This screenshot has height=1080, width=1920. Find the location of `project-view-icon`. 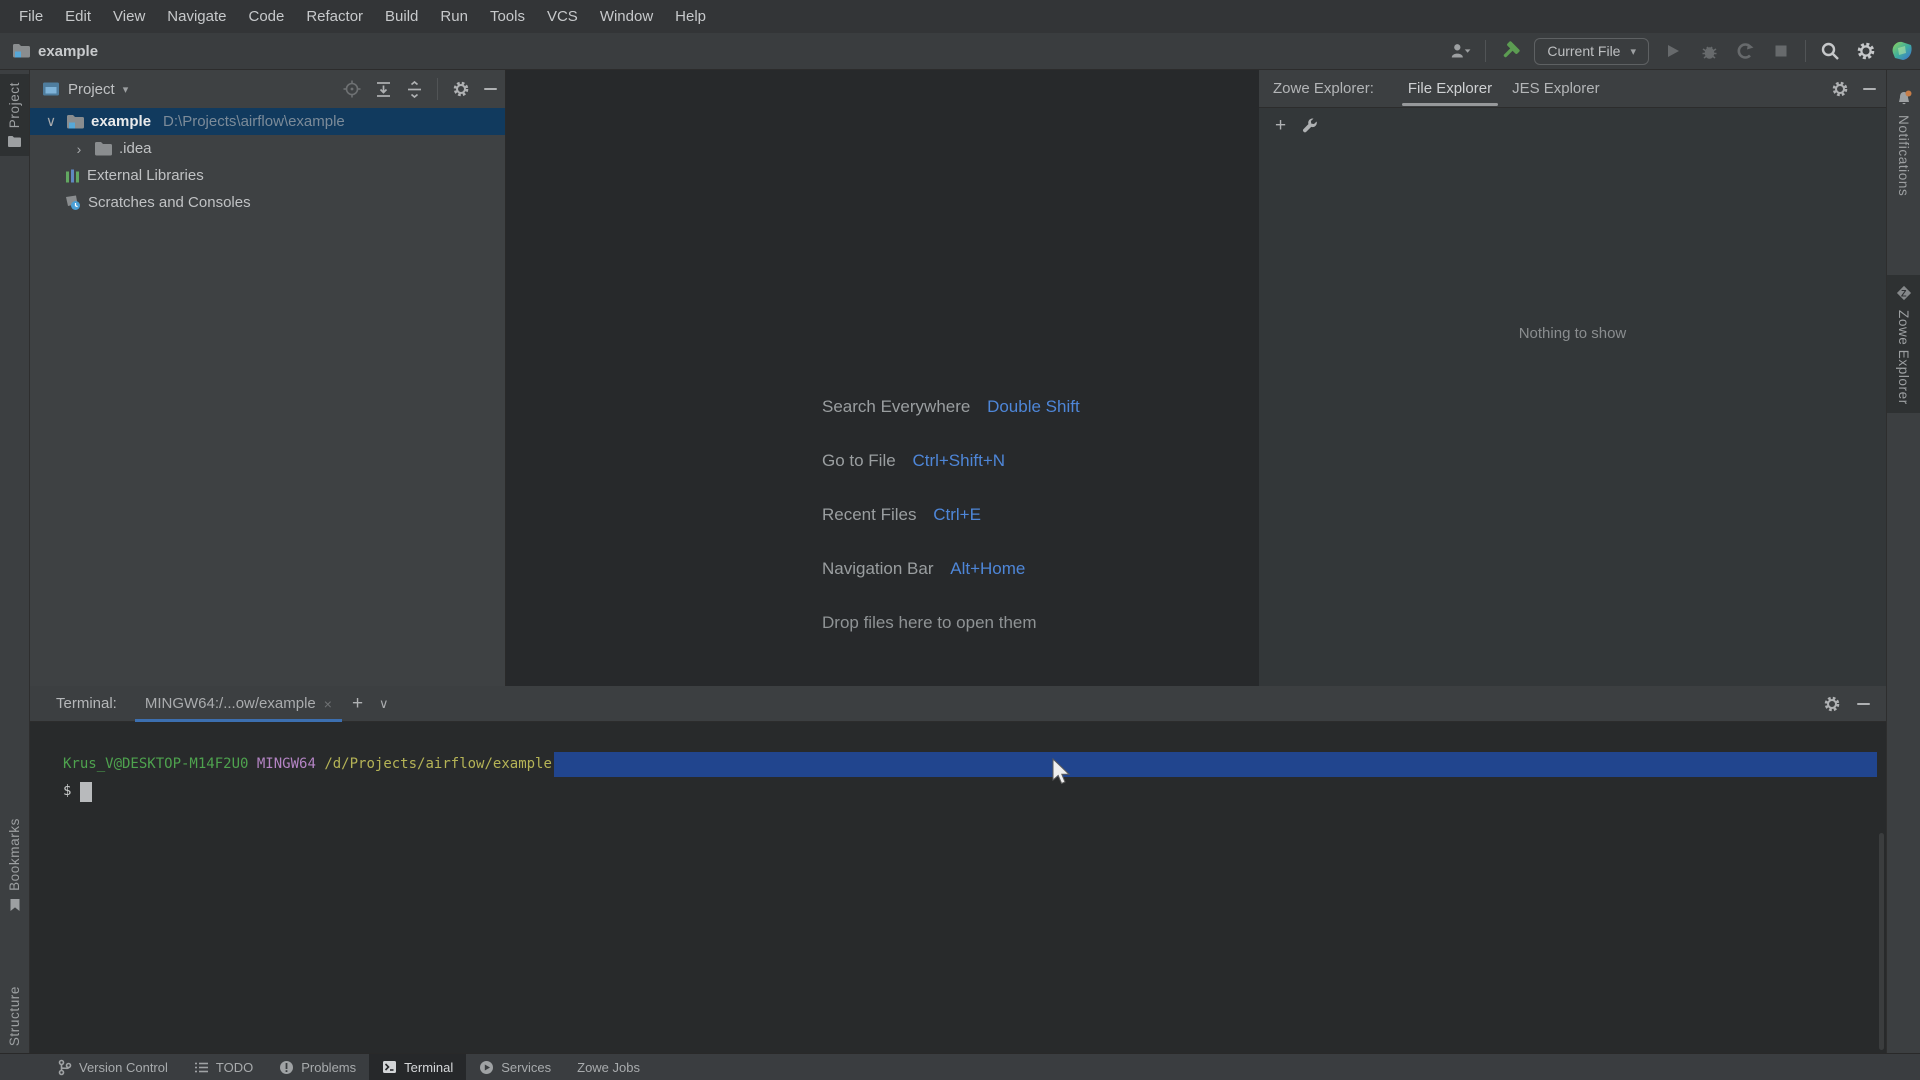

project-view-icon is located at coordinates (51, 89).